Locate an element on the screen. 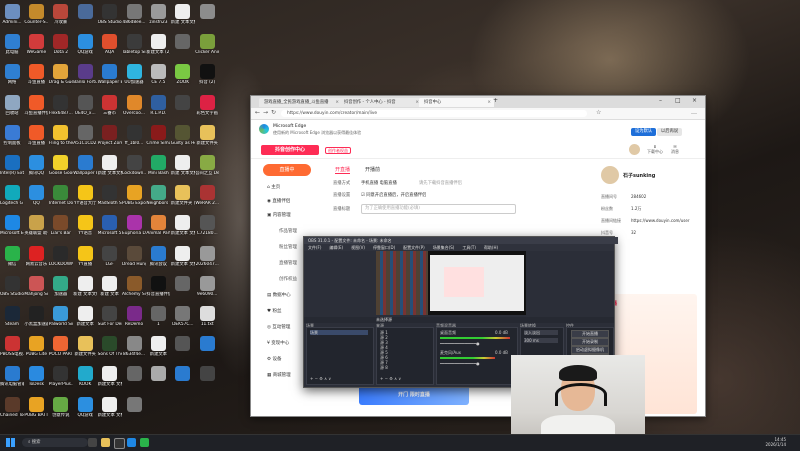  desktop-icon: 抖音直播伴侣 is located at coordinates (158, 286).